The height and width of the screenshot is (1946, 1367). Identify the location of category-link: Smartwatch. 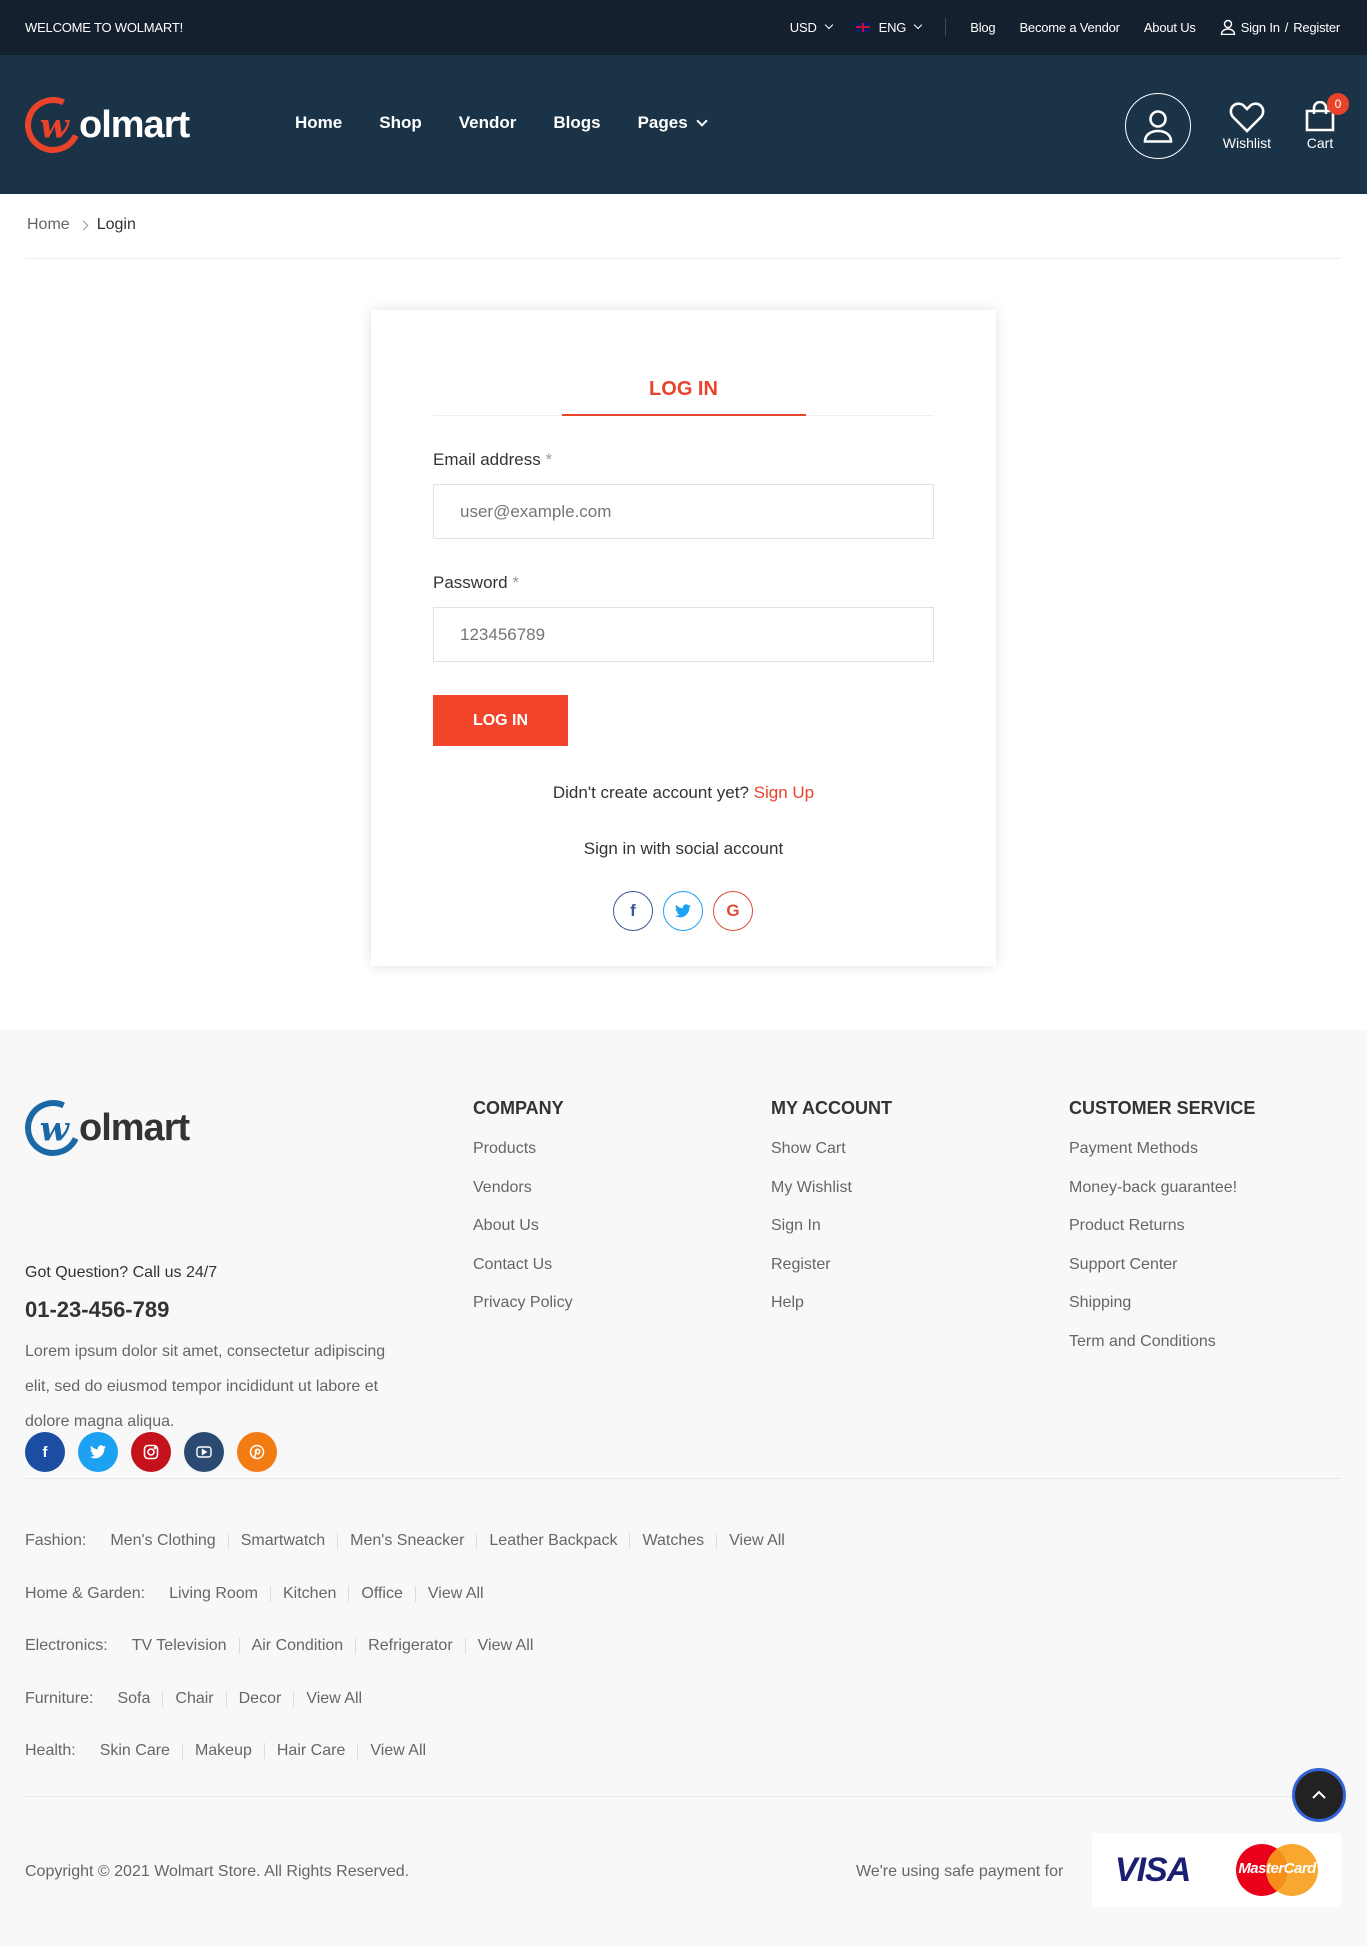
(282, 1541).